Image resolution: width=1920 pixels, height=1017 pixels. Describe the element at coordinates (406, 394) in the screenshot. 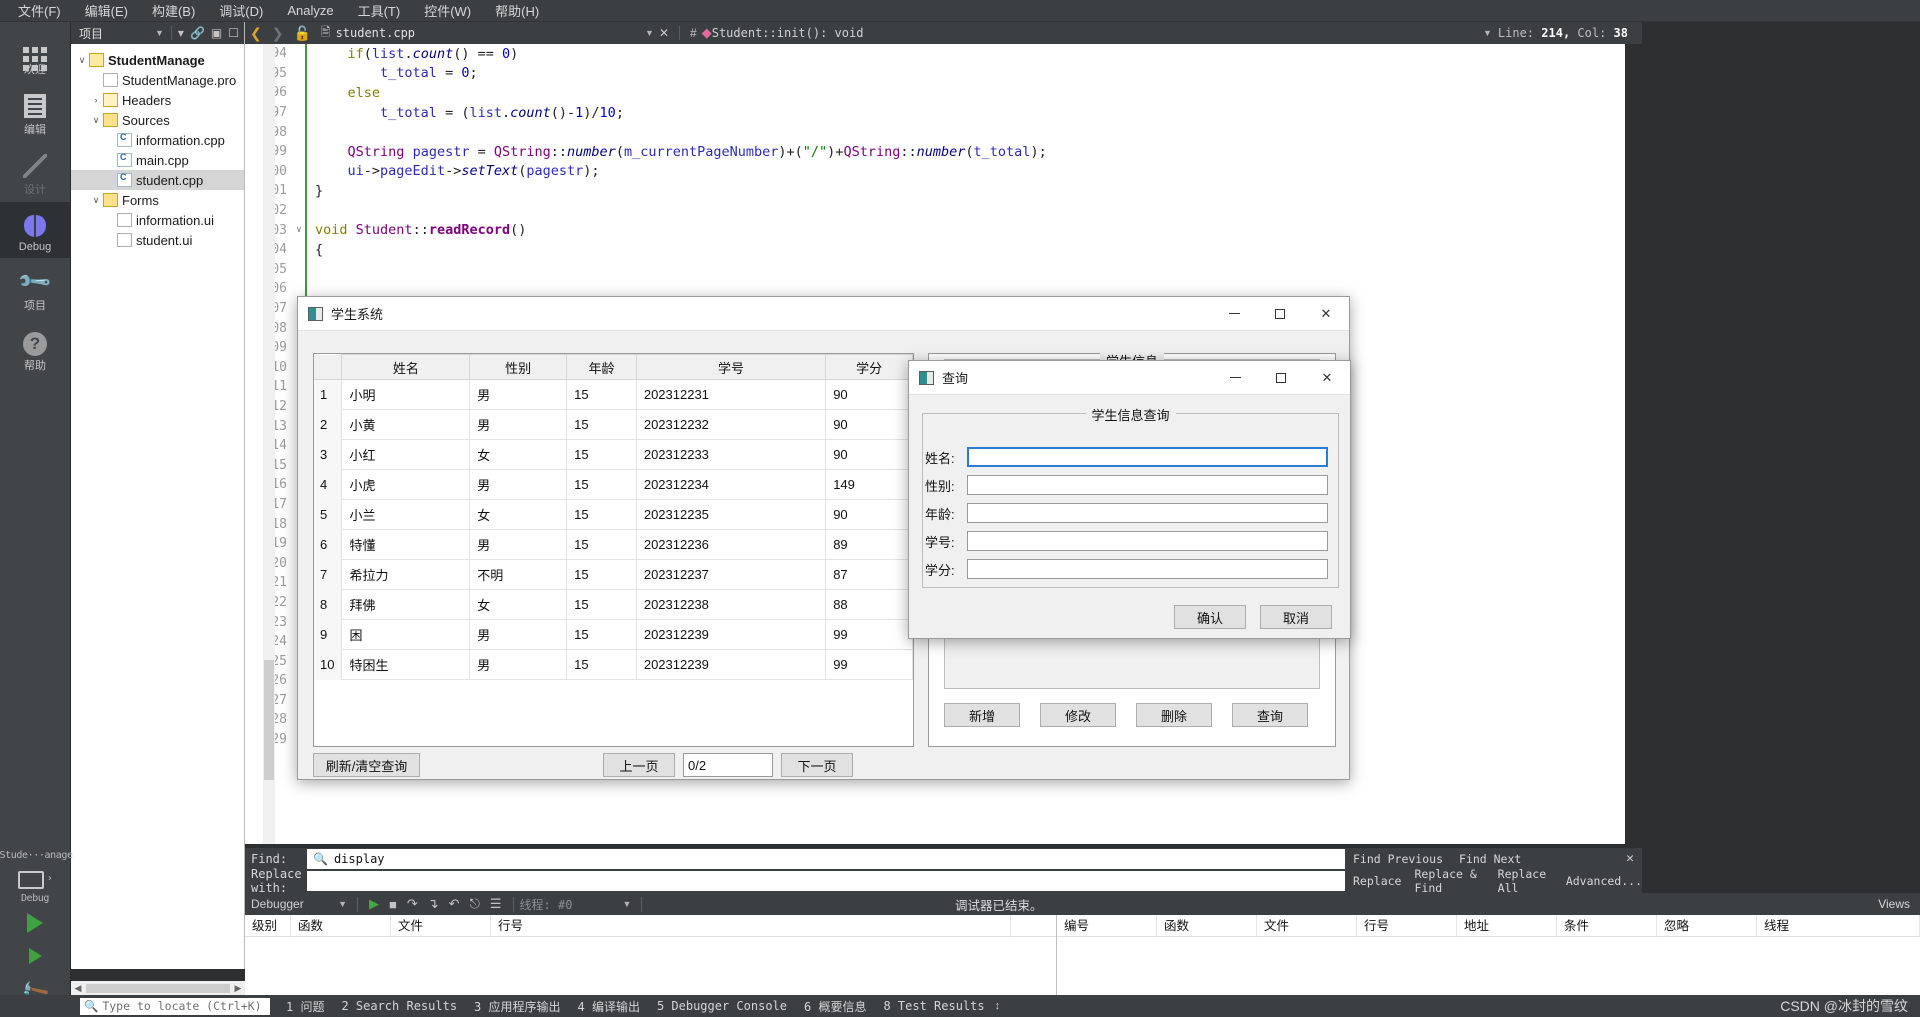

I see `table-cell: 小明` at that location.